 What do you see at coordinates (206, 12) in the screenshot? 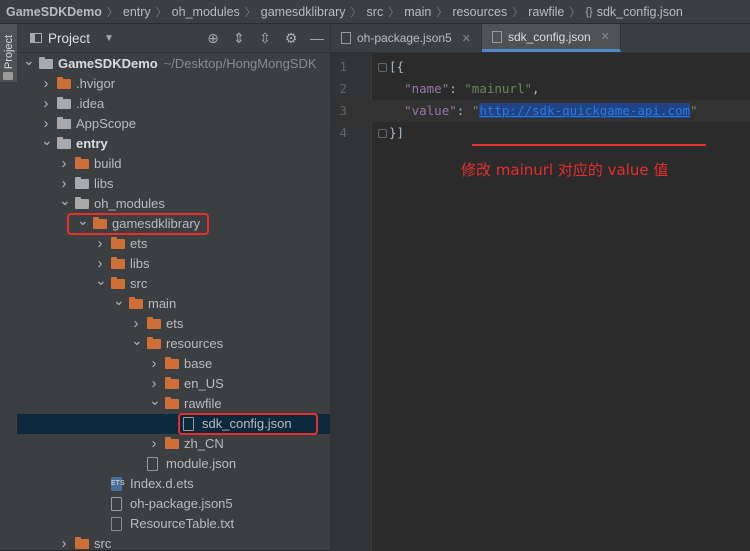
I see `breadcrumb-item: oh_modules` at bounding box center [206, 12].